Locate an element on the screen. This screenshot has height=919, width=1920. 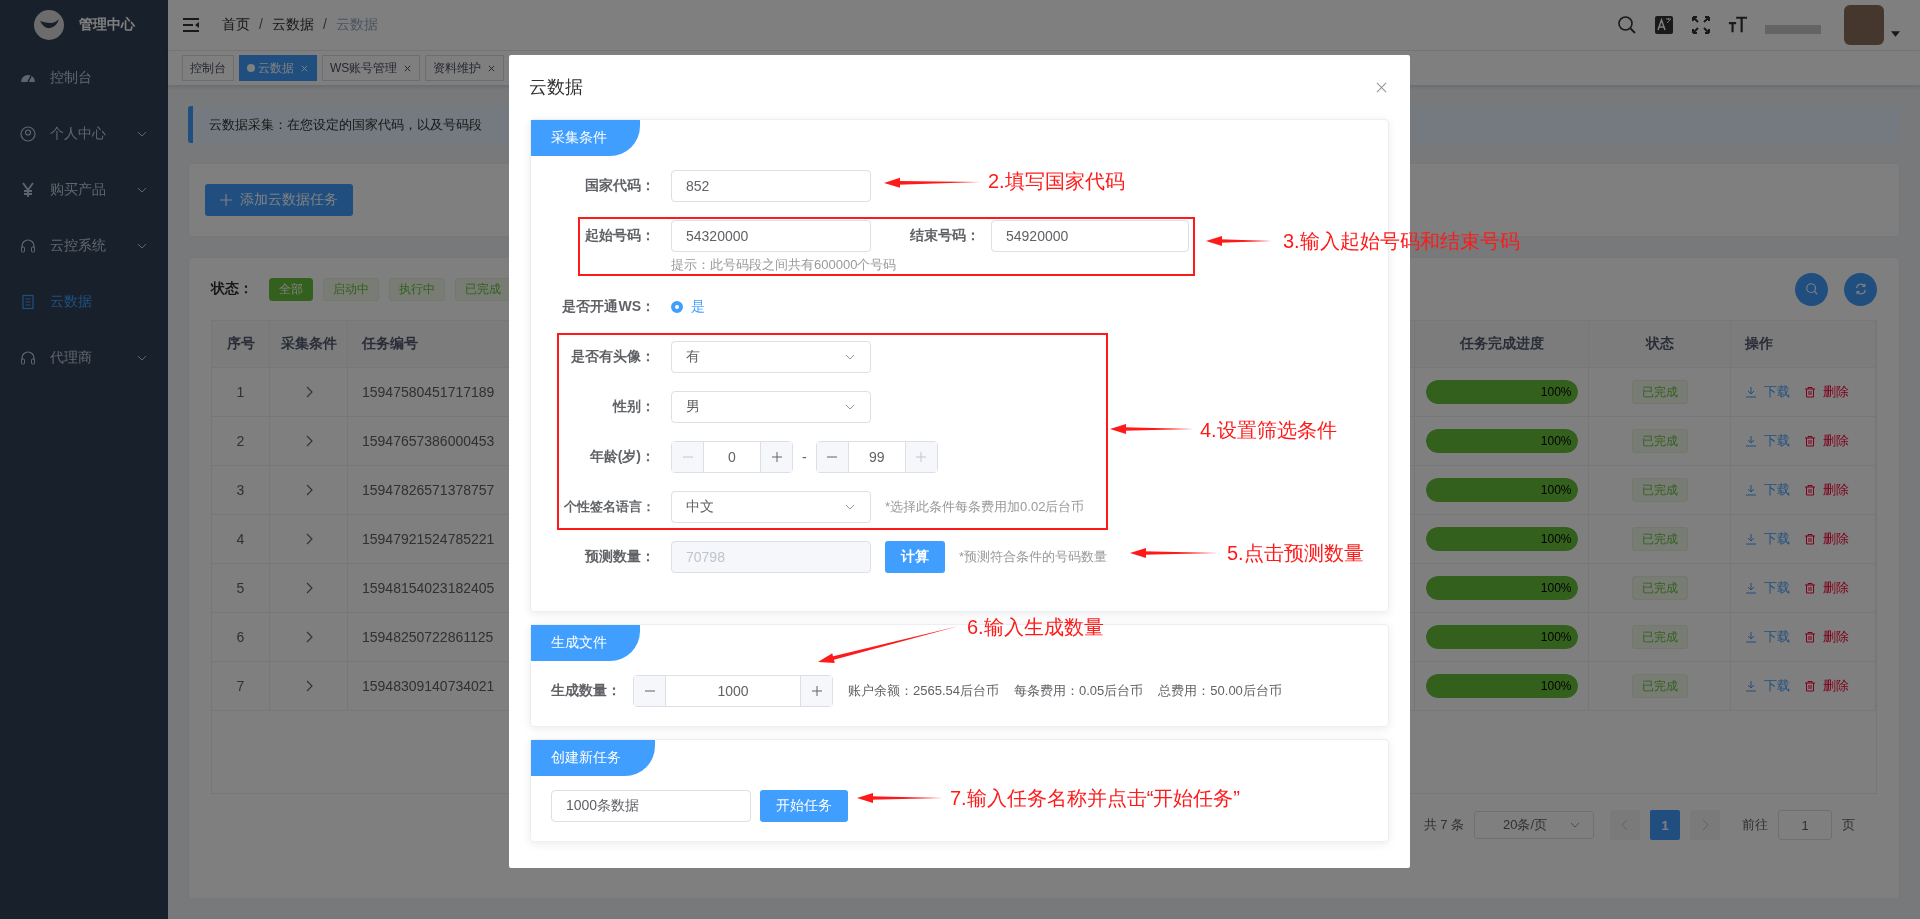
breadcrumb-link: 首页 is located at coordinates (236, 25).